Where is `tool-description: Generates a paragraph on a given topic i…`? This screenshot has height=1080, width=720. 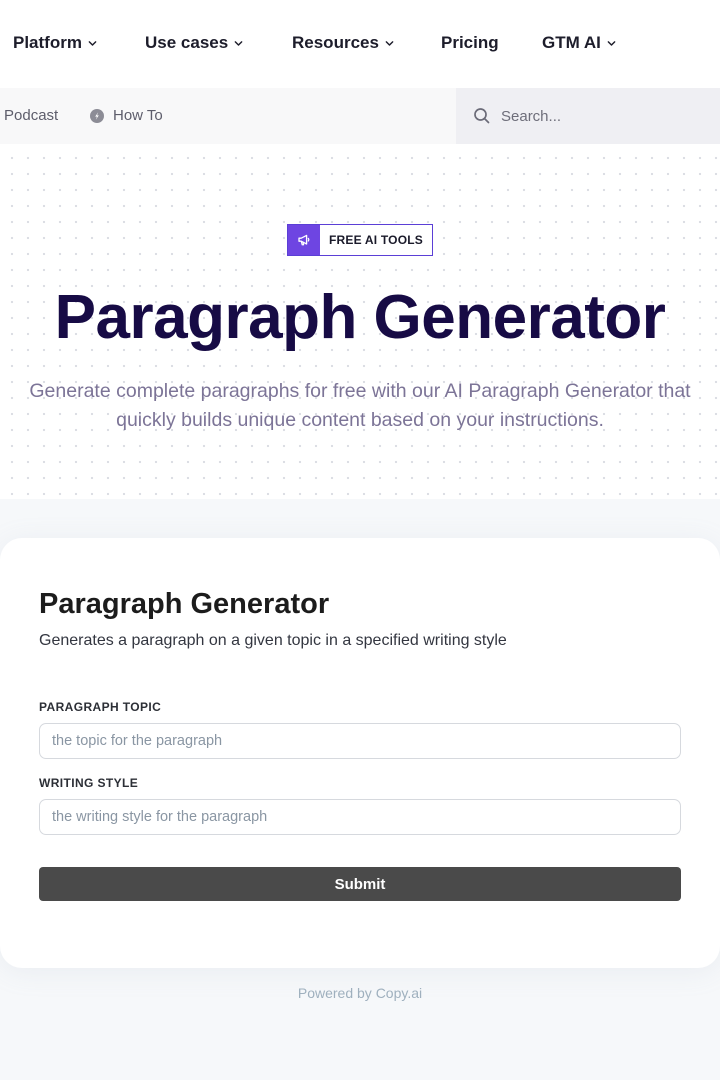
tool-description: Generates a paragraph on a given topic i… is located at coordinates (273, 640).